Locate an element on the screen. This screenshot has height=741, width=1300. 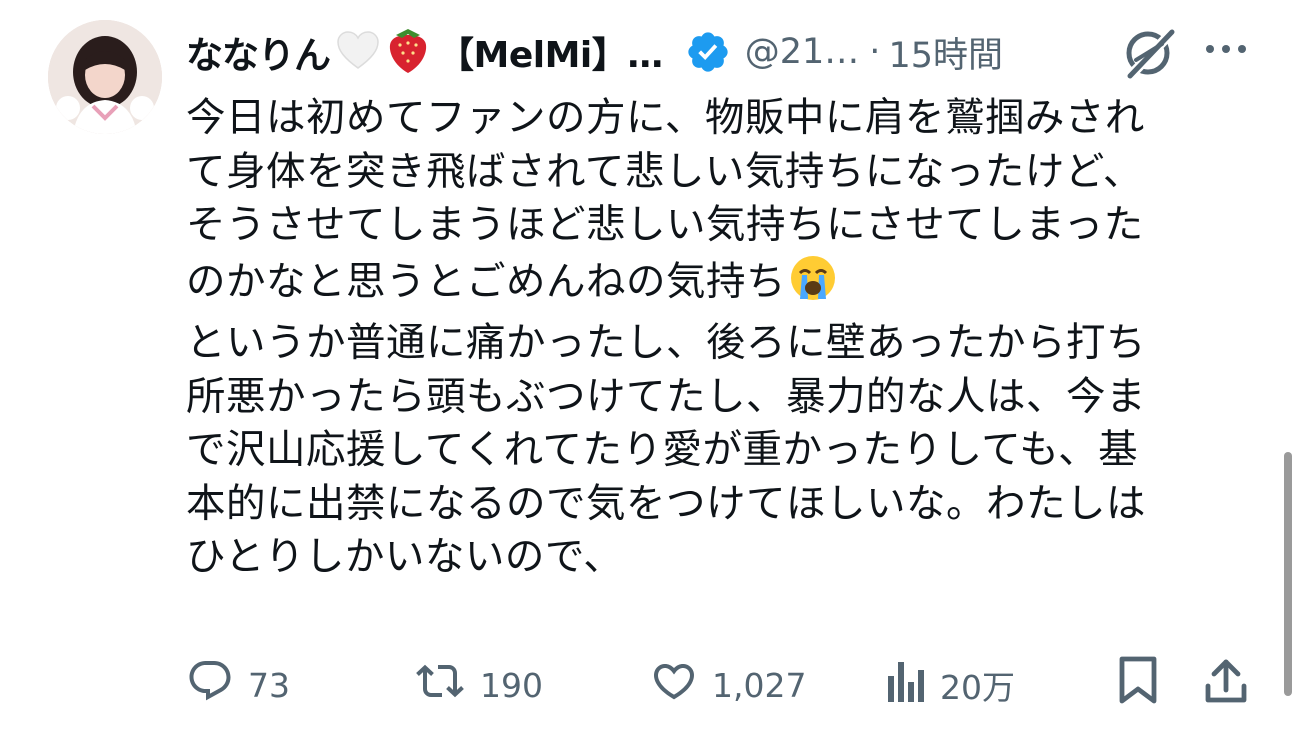
share-icon is located at coordinates (1226, 685).